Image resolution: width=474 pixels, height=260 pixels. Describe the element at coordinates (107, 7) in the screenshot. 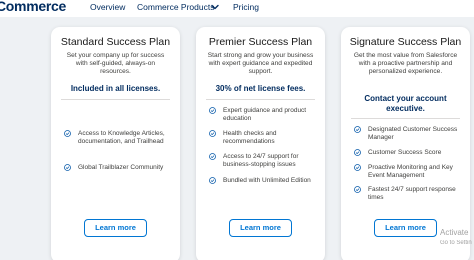

I see `nav-overview: Overview` at that location.